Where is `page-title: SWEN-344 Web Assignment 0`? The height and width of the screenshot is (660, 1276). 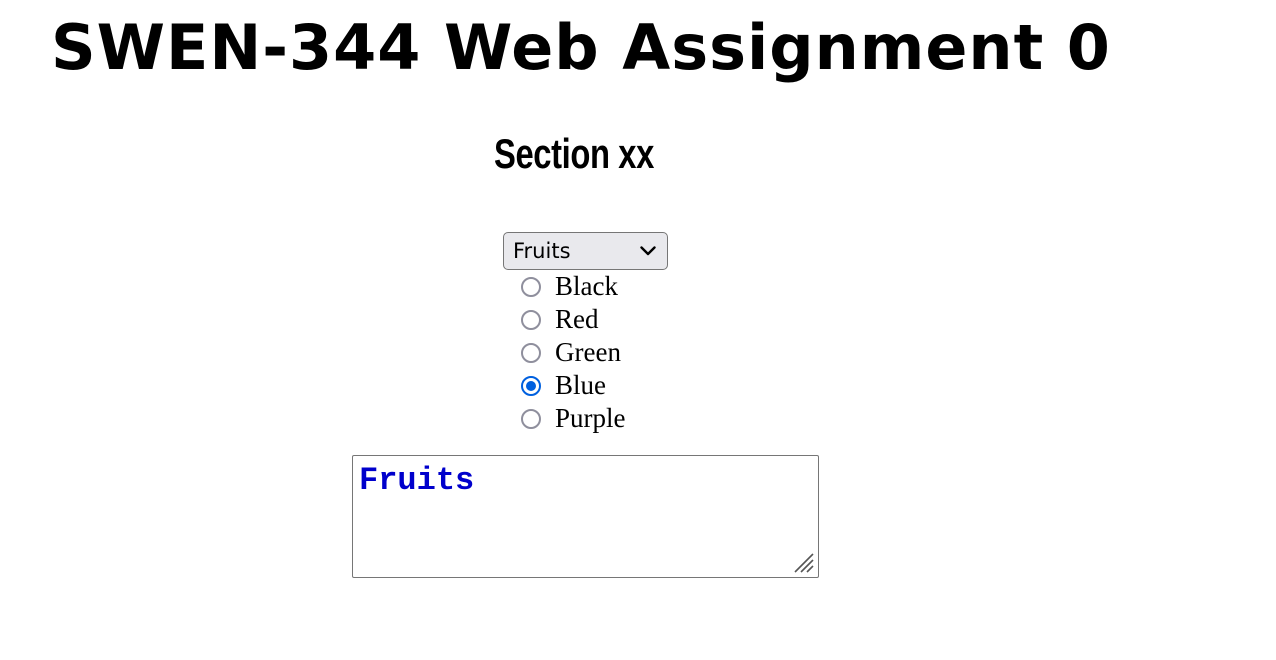
page-title: SWEN-344 Web Assignment 0 is located at coordinates (581, 47).